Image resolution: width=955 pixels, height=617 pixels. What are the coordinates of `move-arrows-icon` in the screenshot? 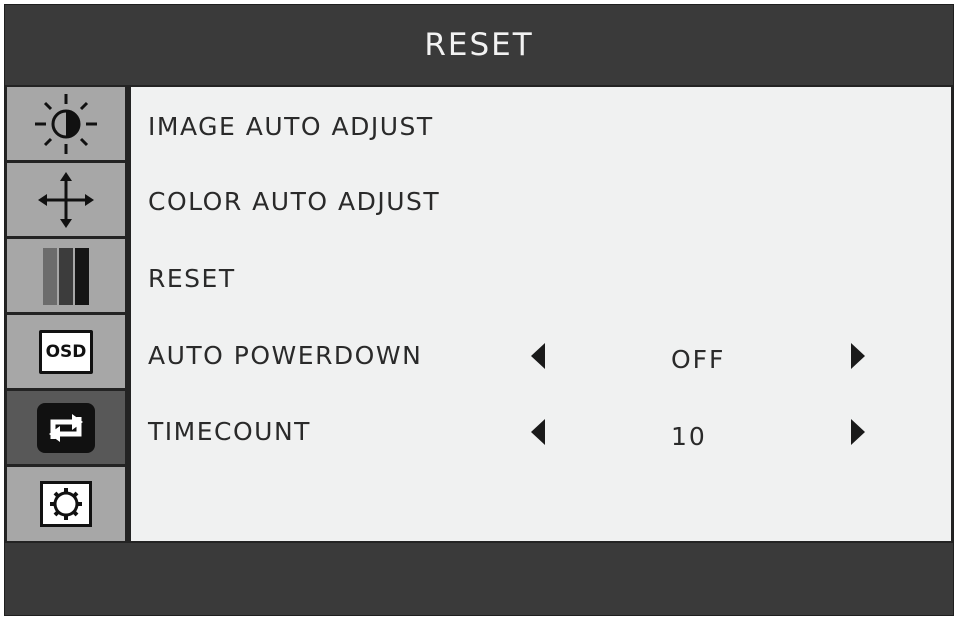 It's located at (66, 199).